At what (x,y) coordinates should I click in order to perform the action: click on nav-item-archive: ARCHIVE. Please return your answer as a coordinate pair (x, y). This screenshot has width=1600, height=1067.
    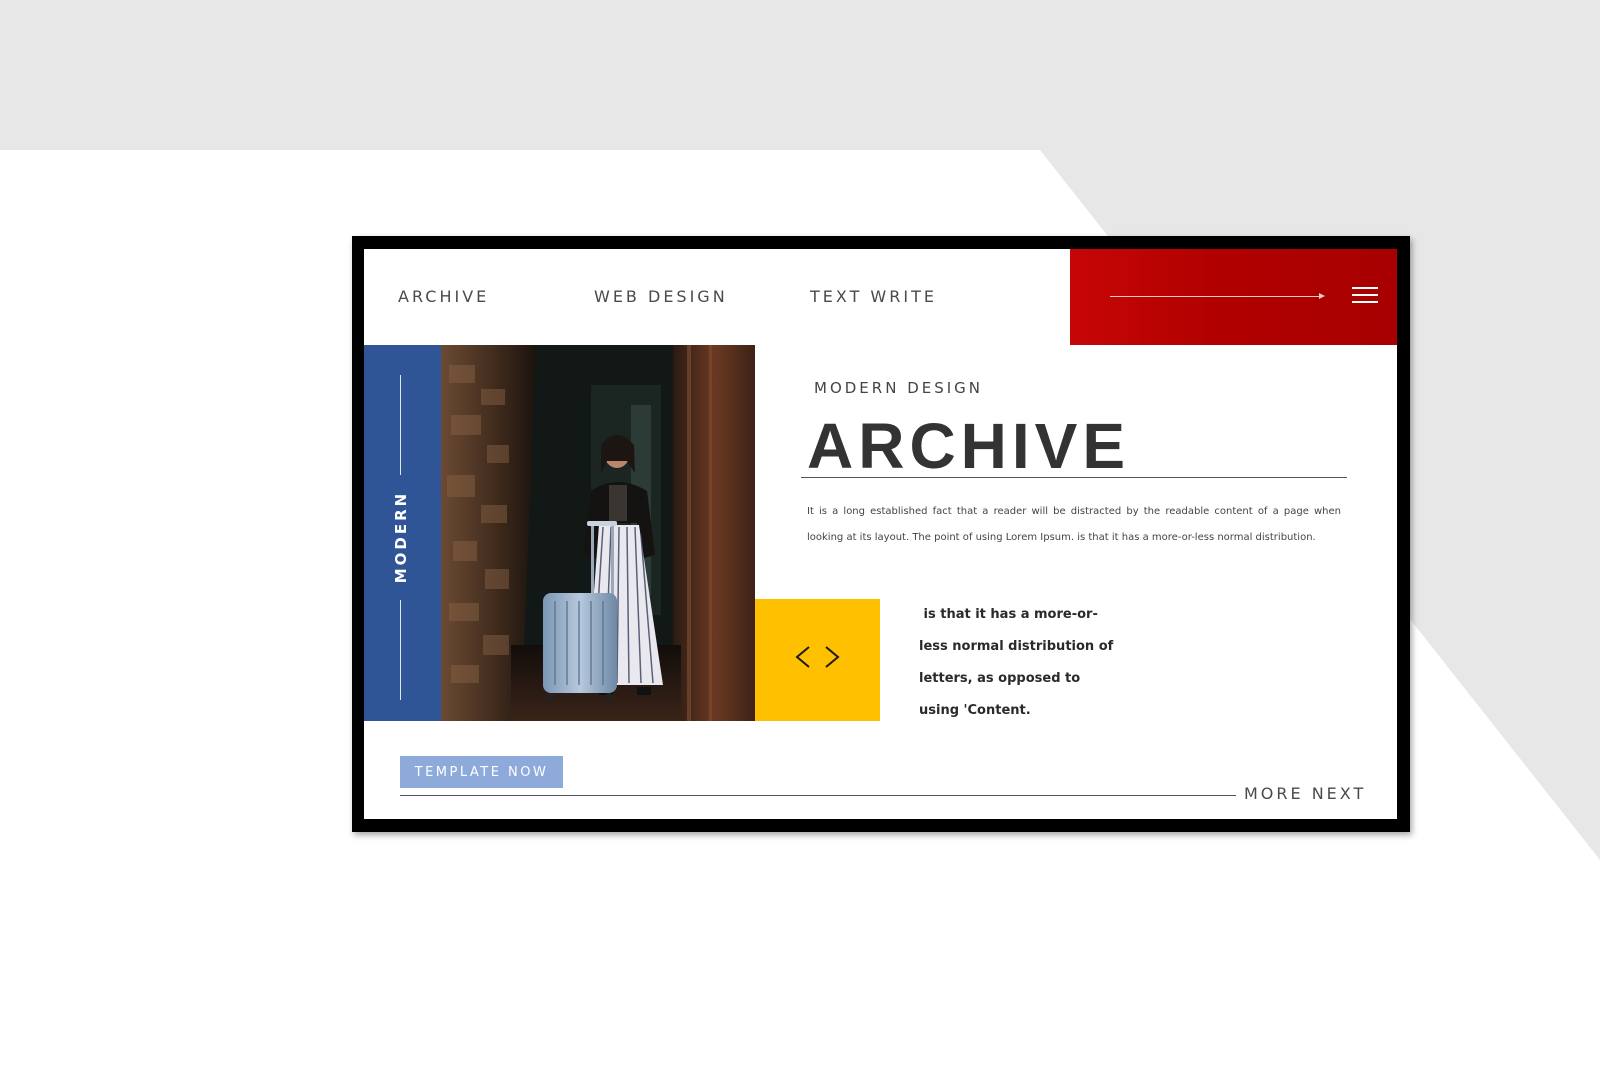
    Looking at the image, I should click on (443, 296).